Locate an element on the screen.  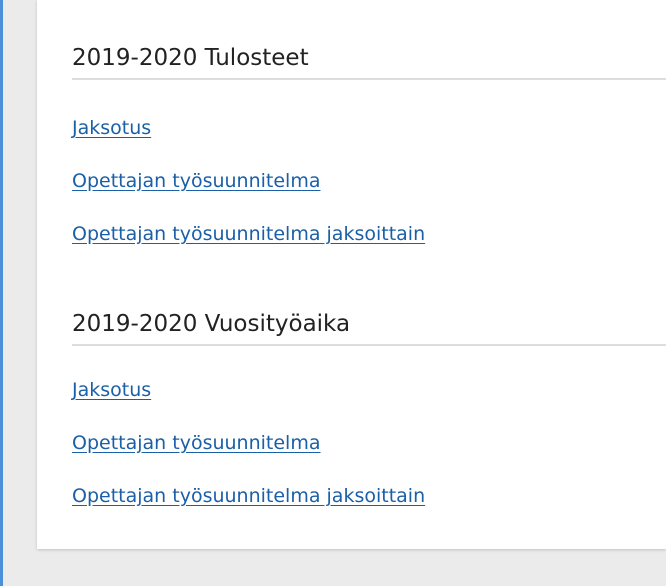
left-accent-border is located at coordinates (1, 293).